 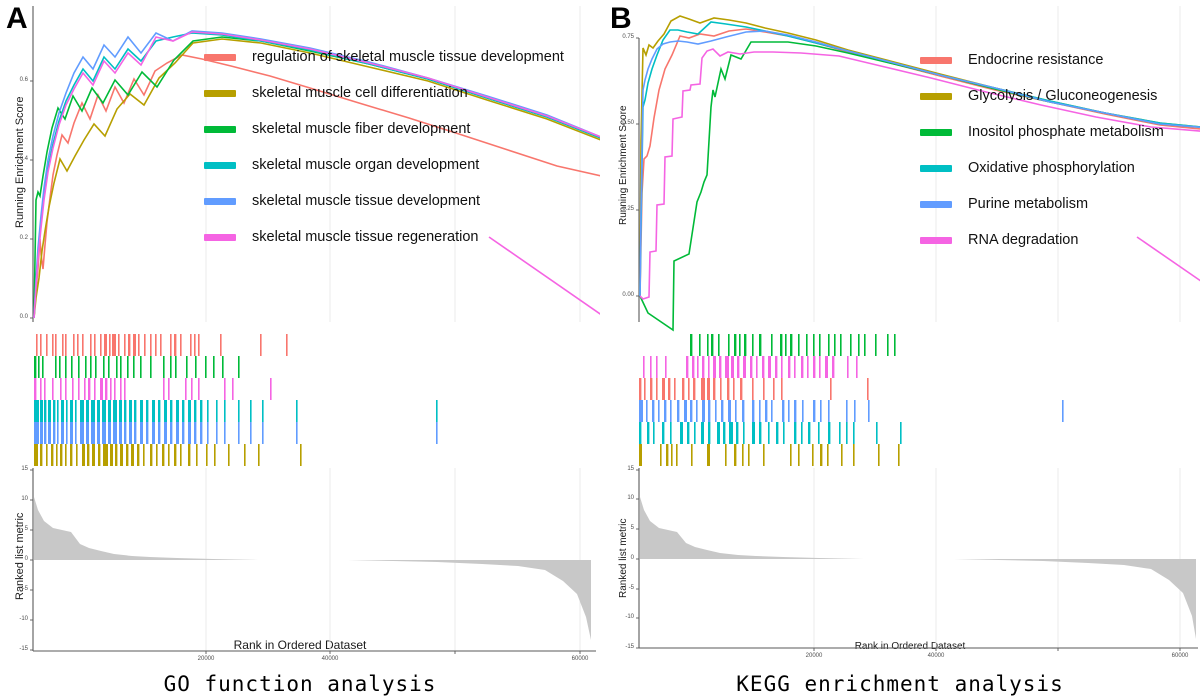 I want to click on tick-band-skeletal-muscle-fiber-development, so click(x=137, y=367).